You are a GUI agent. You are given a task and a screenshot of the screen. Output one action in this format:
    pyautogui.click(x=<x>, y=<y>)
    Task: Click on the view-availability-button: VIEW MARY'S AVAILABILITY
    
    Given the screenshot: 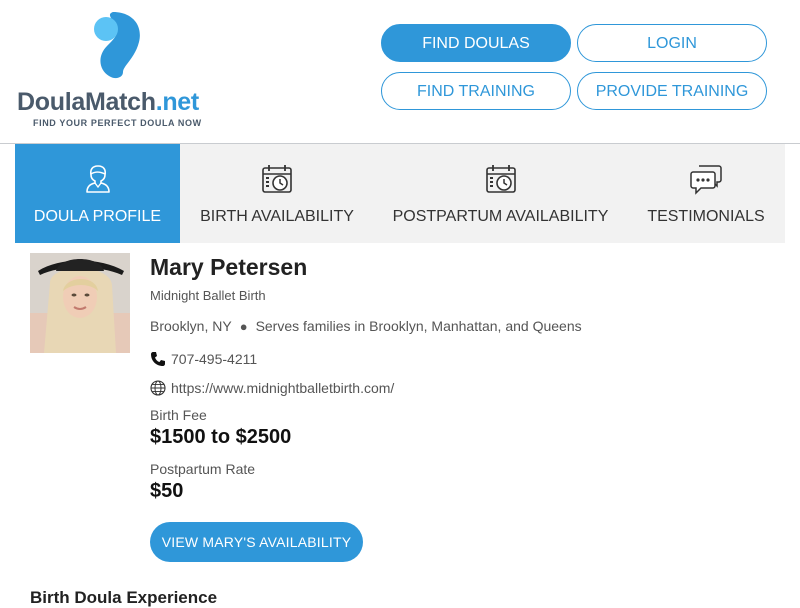 What is the action you would take?
    pyautogui.click(x=256, y=542)
    